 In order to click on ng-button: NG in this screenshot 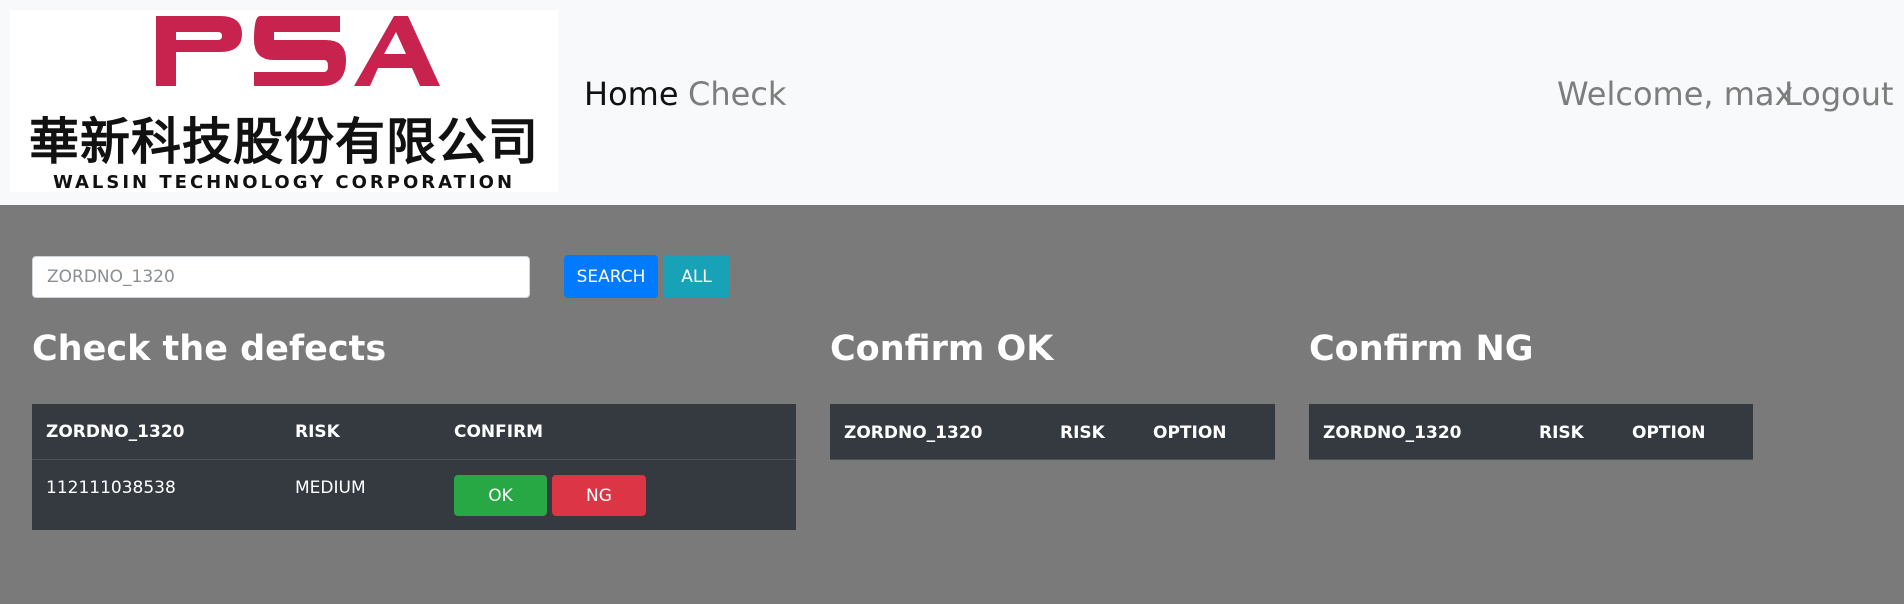, I will do `click(599, 495)`.